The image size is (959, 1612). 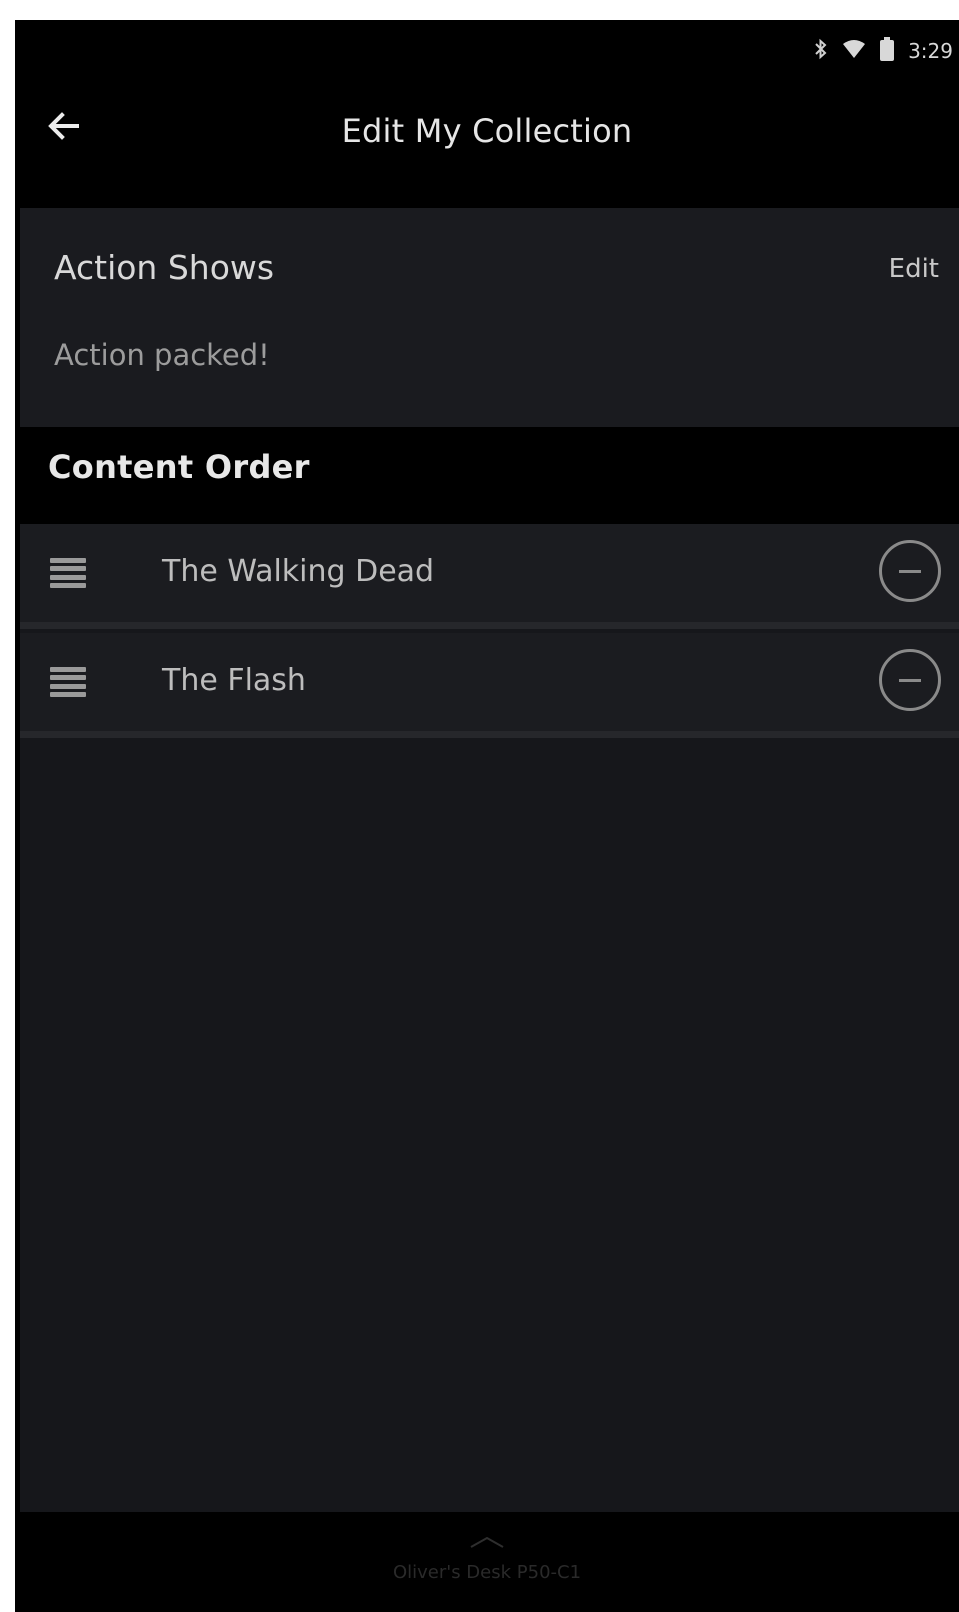 I want to click on status-time: 3:29, so click(x=930, y=51).